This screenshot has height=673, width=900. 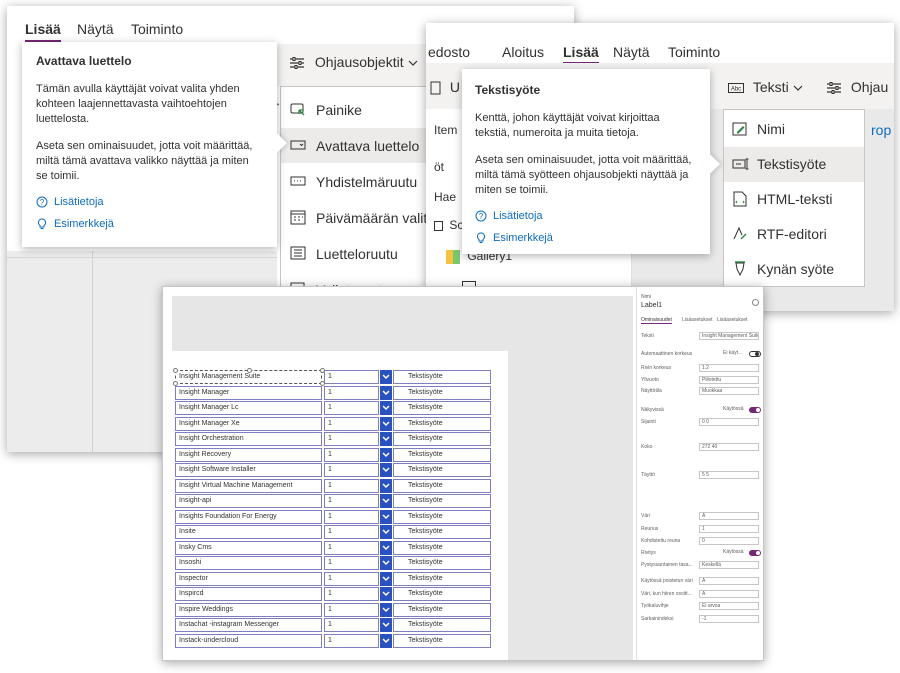 What do you see at coordinates (729, 336) in the screenshot?
I see `property-value: Insight Management Suite` at bounding box center [729, 336].